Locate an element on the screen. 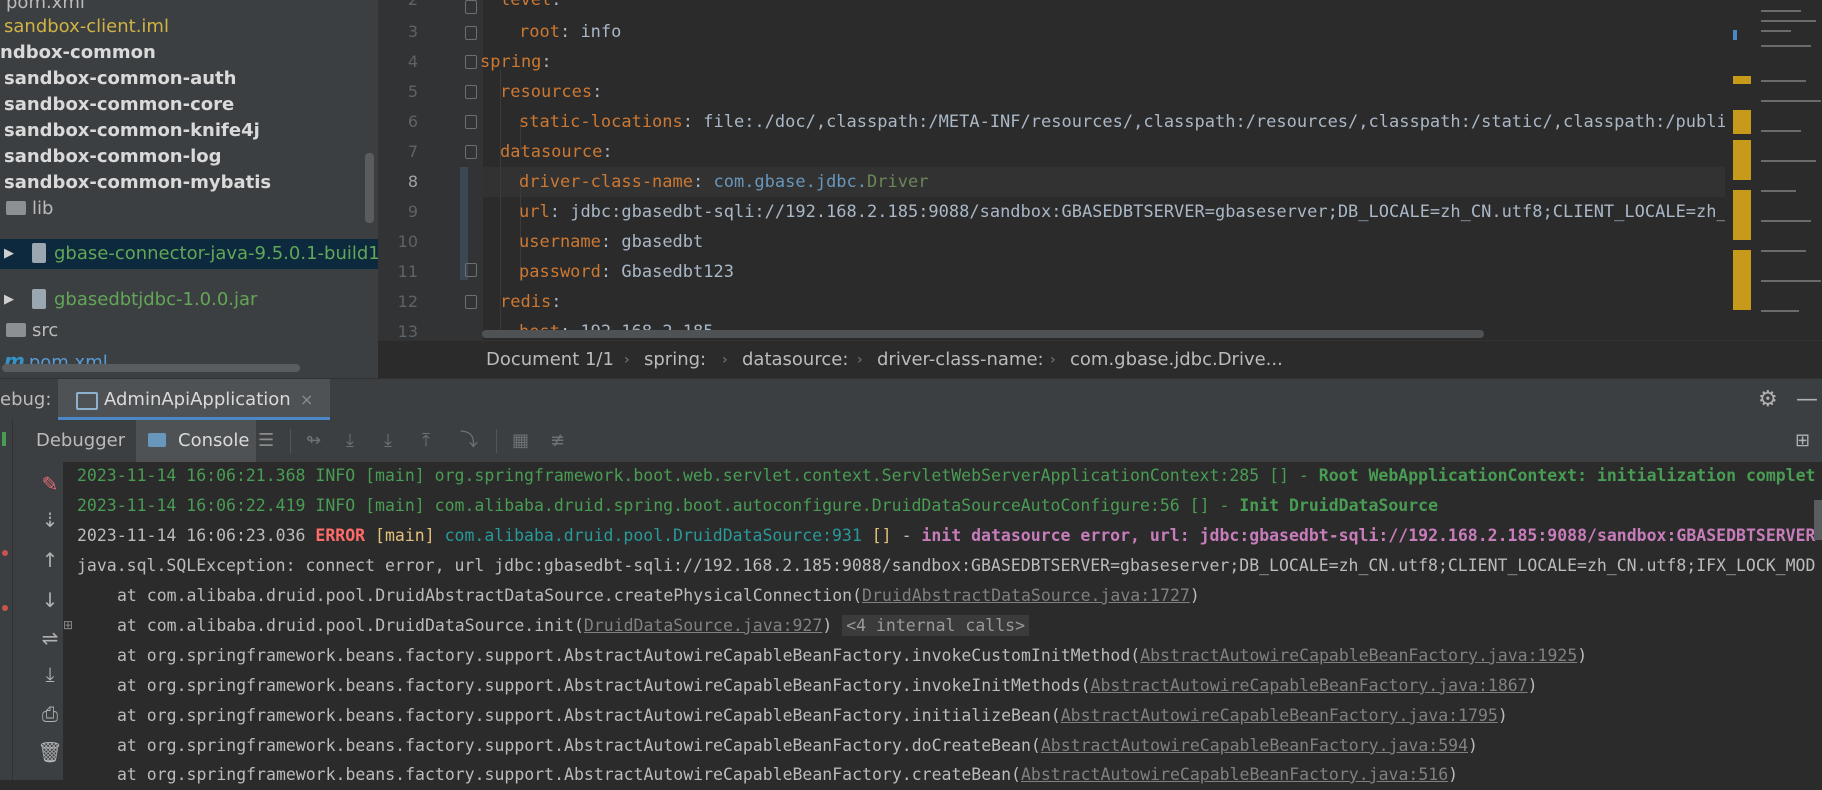  breadcrumb-spring: spring: is located at coordinates (675, 360).